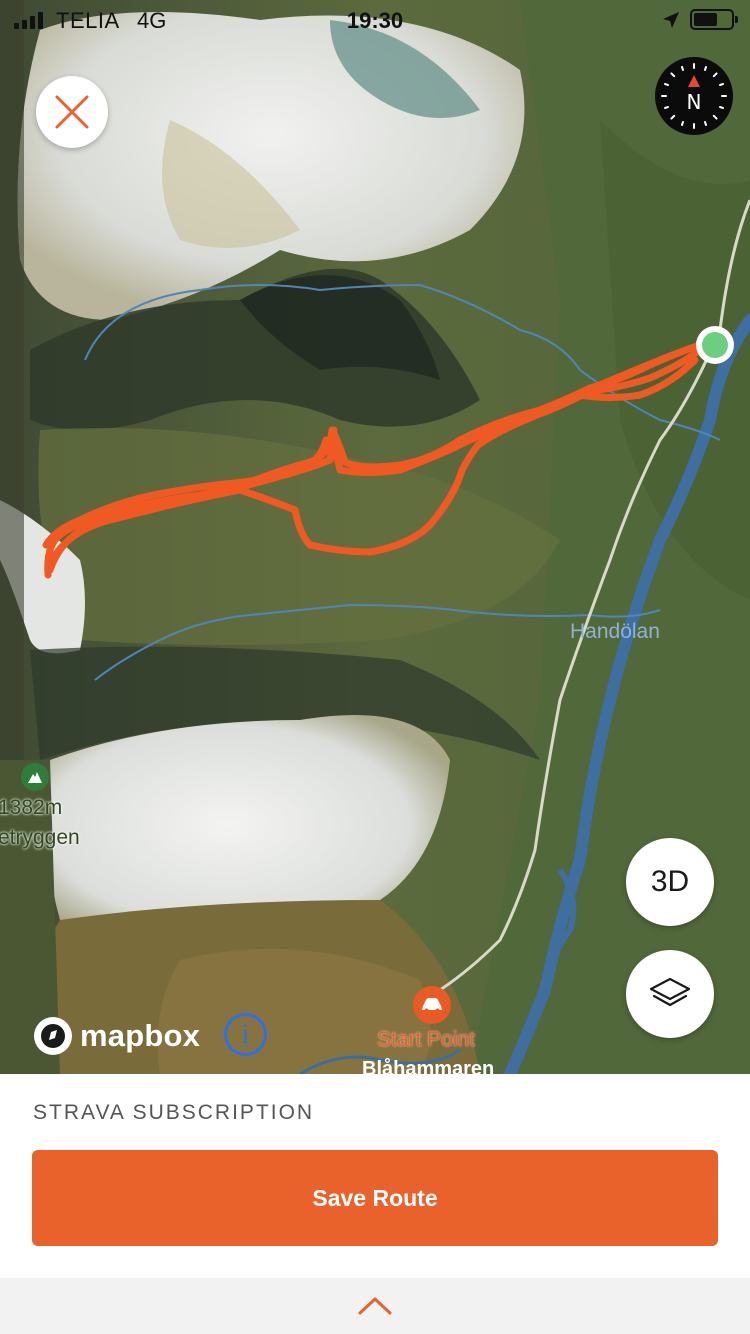 The width and height of the screenshot is (750, 1334). Describe the element at coordinates (426, 1039) in the screenshot. I see `start-point-label: Start Point` at that location.